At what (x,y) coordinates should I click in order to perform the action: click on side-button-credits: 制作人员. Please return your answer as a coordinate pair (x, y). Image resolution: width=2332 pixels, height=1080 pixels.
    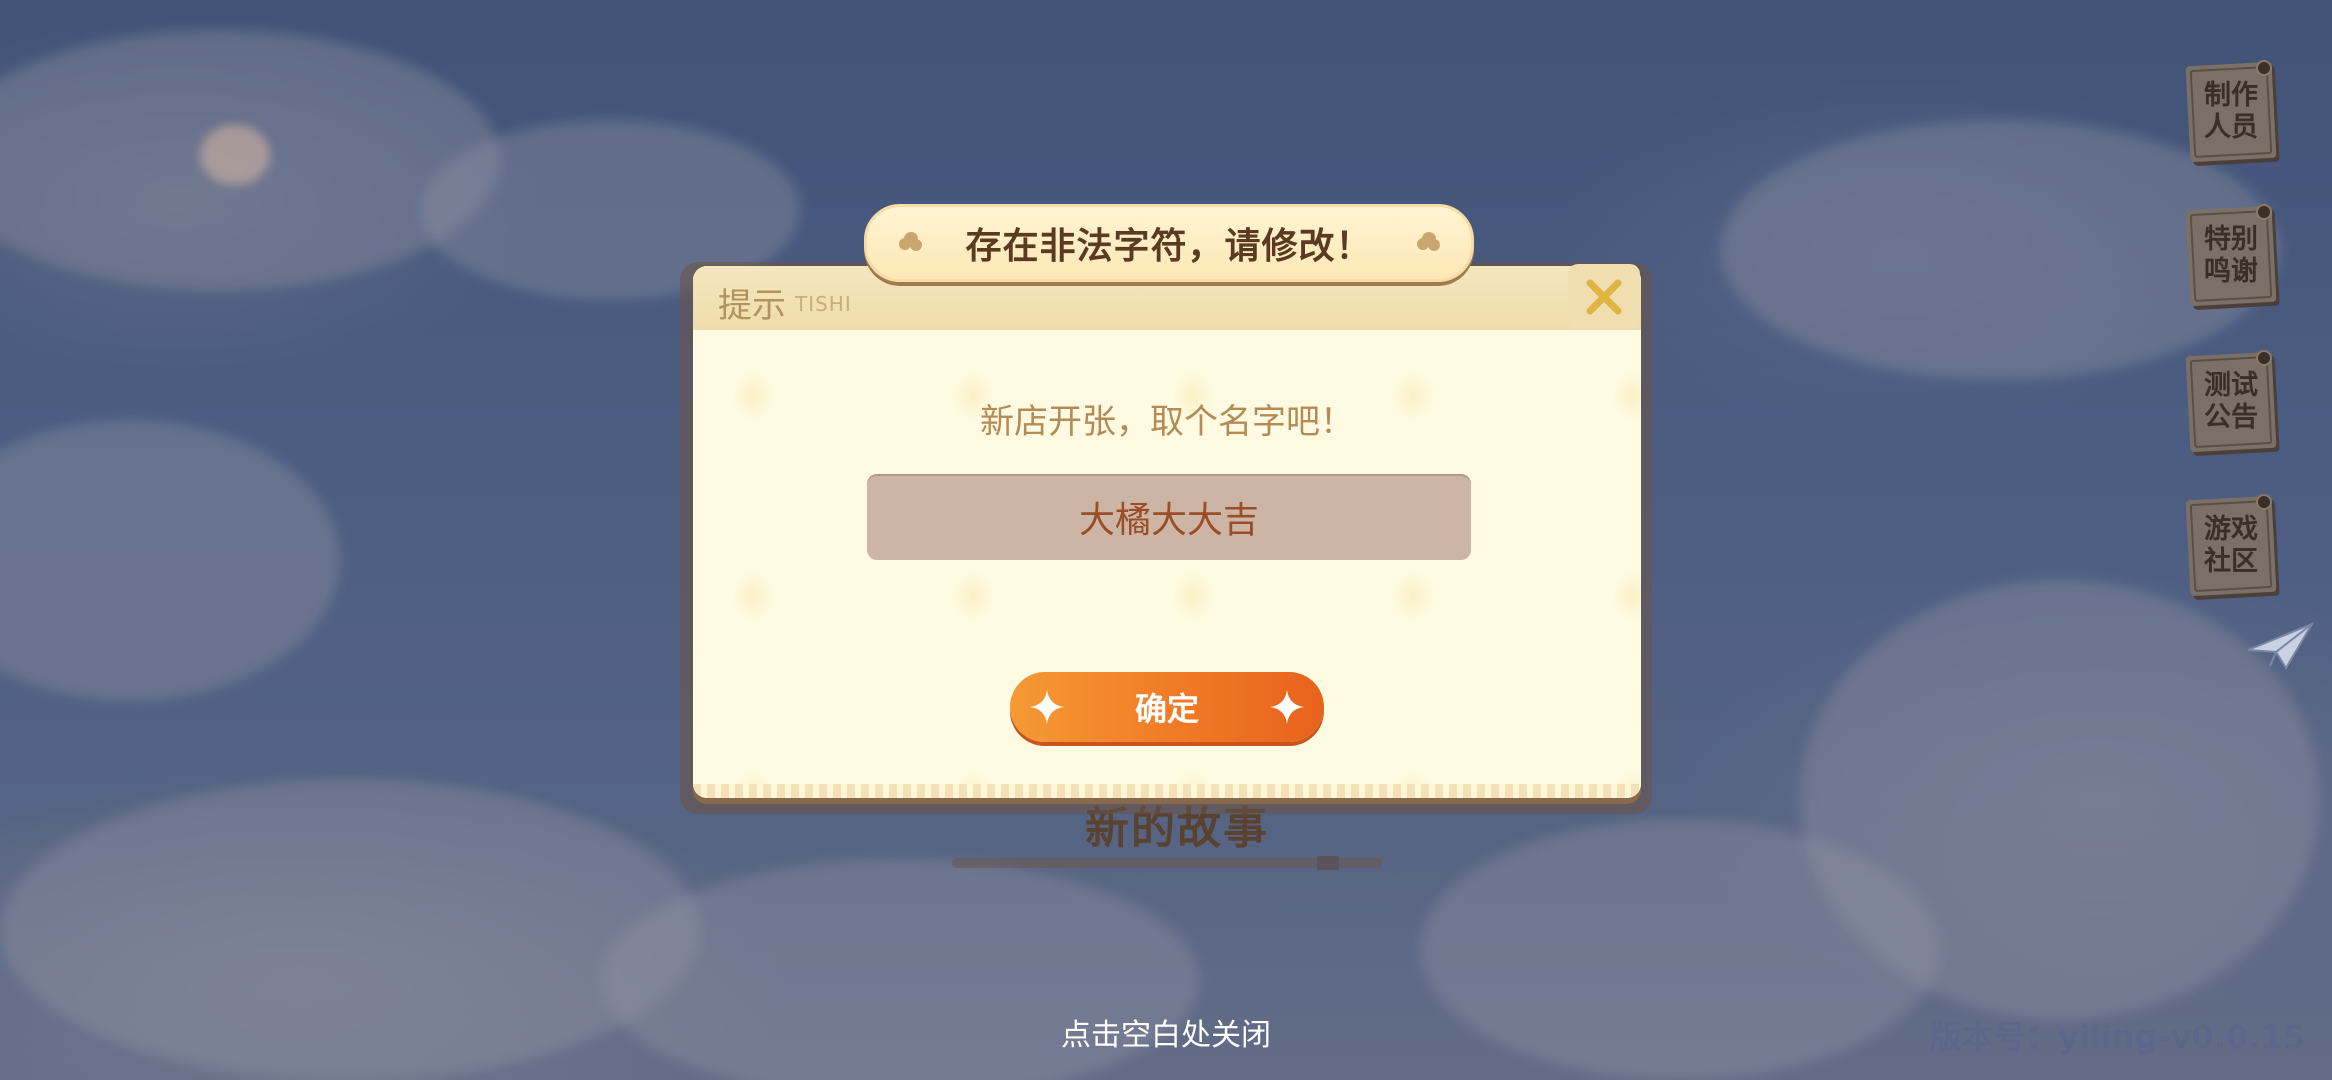
    Looking at the image, I should click on (2231, 111).